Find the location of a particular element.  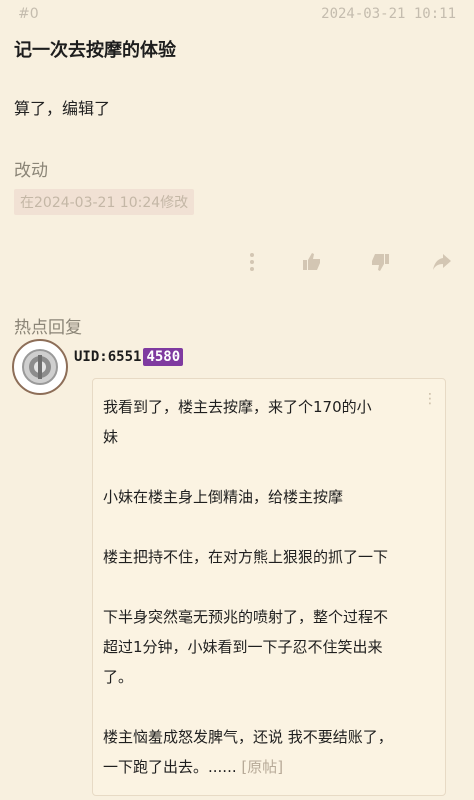

quote-line: 我看到了，楼主去按摩，来了个170的小 is located at coordinates (237, 407).